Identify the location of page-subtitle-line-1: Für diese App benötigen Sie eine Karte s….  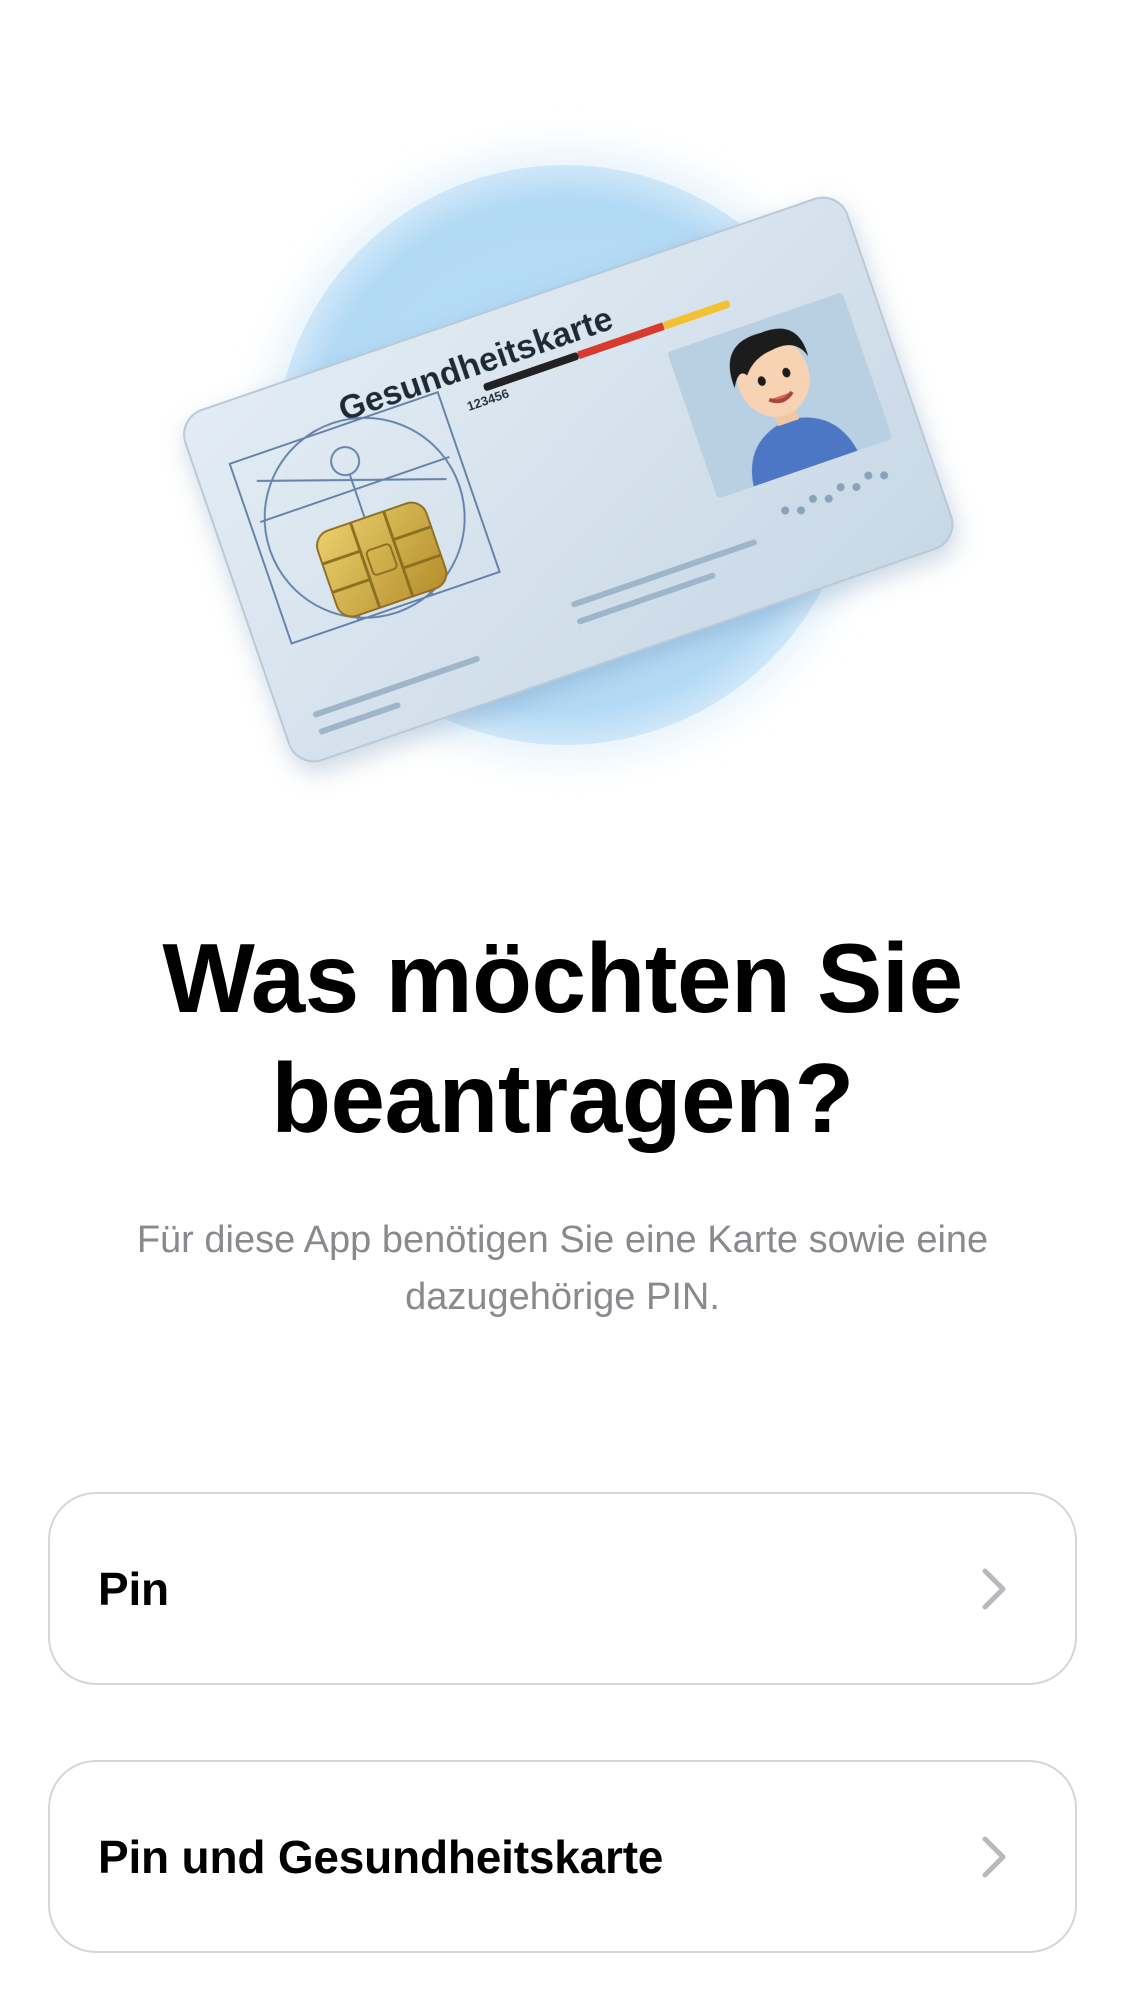
(562, 1240).